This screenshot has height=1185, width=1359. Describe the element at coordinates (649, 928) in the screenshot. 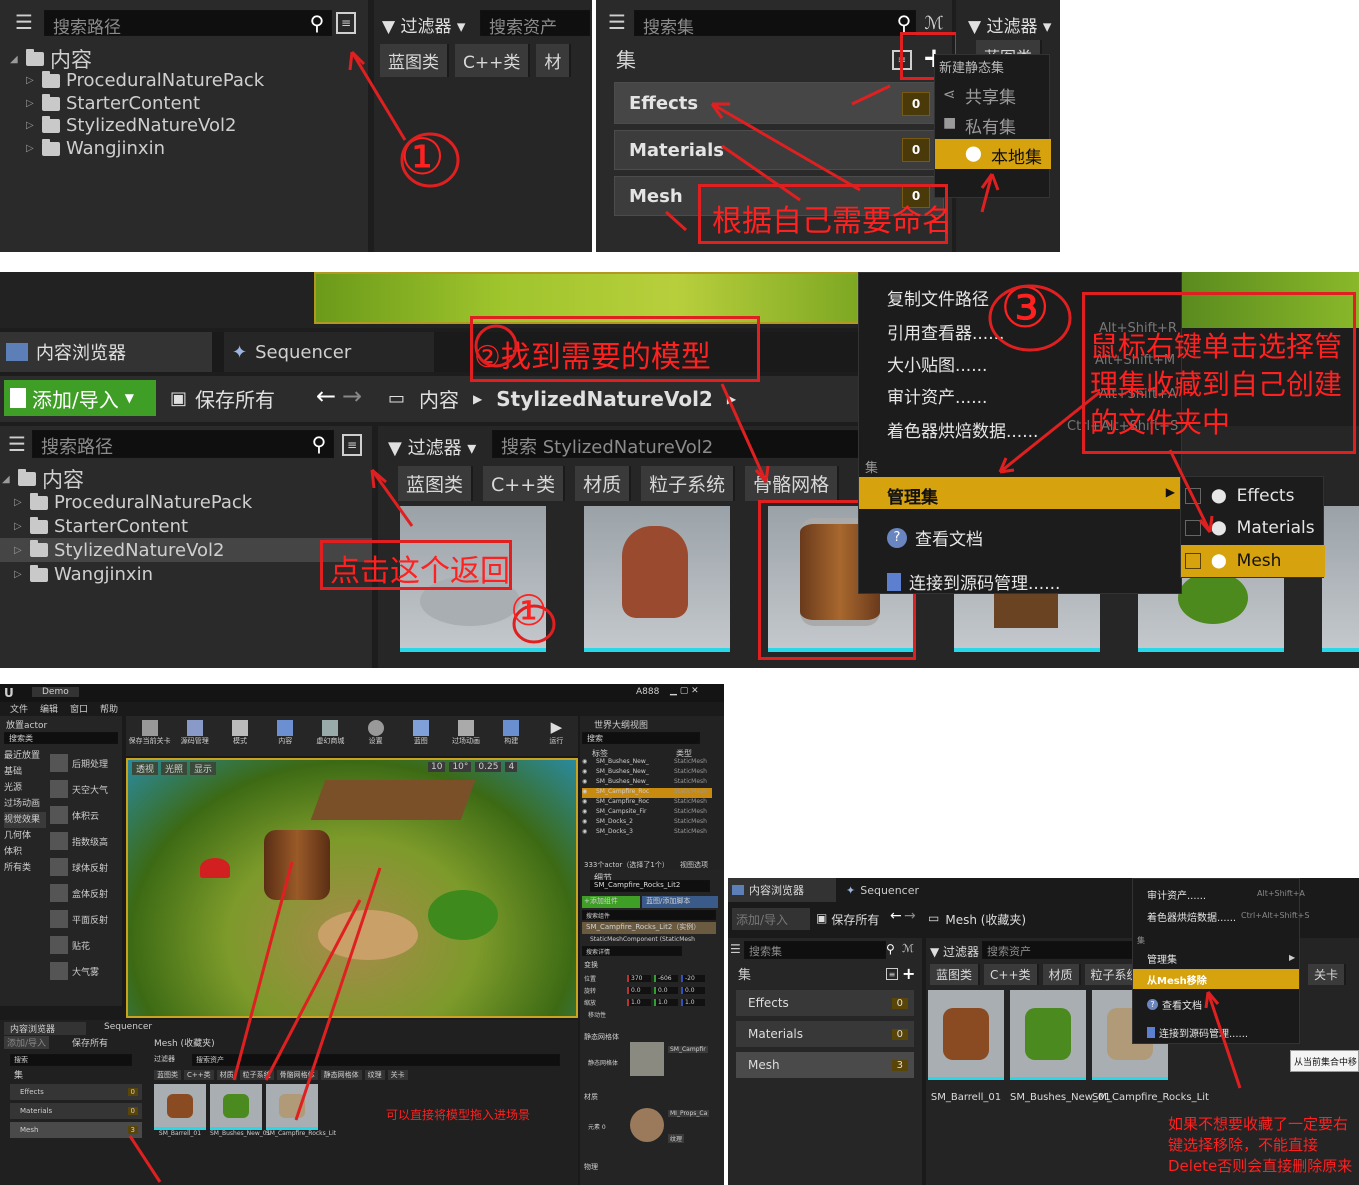

I see `component-instance: SM_Campfire_Rocks_Lit2（实例）` at that location.